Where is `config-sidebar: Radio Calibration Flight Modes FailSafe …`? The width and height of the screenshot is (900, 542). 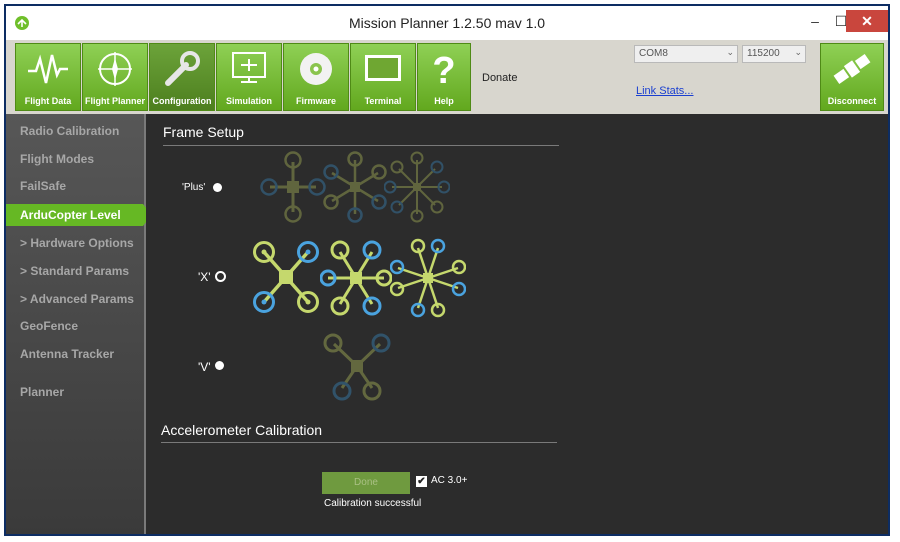
config-sidebar: Radio Calibration Flight Modes FailSafe … is located at coordinates (79, 324).